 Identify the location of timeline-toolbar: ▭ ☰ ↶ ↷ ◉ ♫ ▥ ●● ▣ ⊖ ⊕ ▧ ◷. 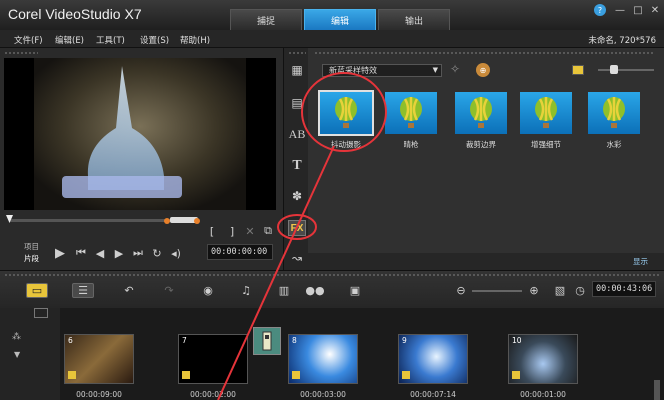
(332, 289).